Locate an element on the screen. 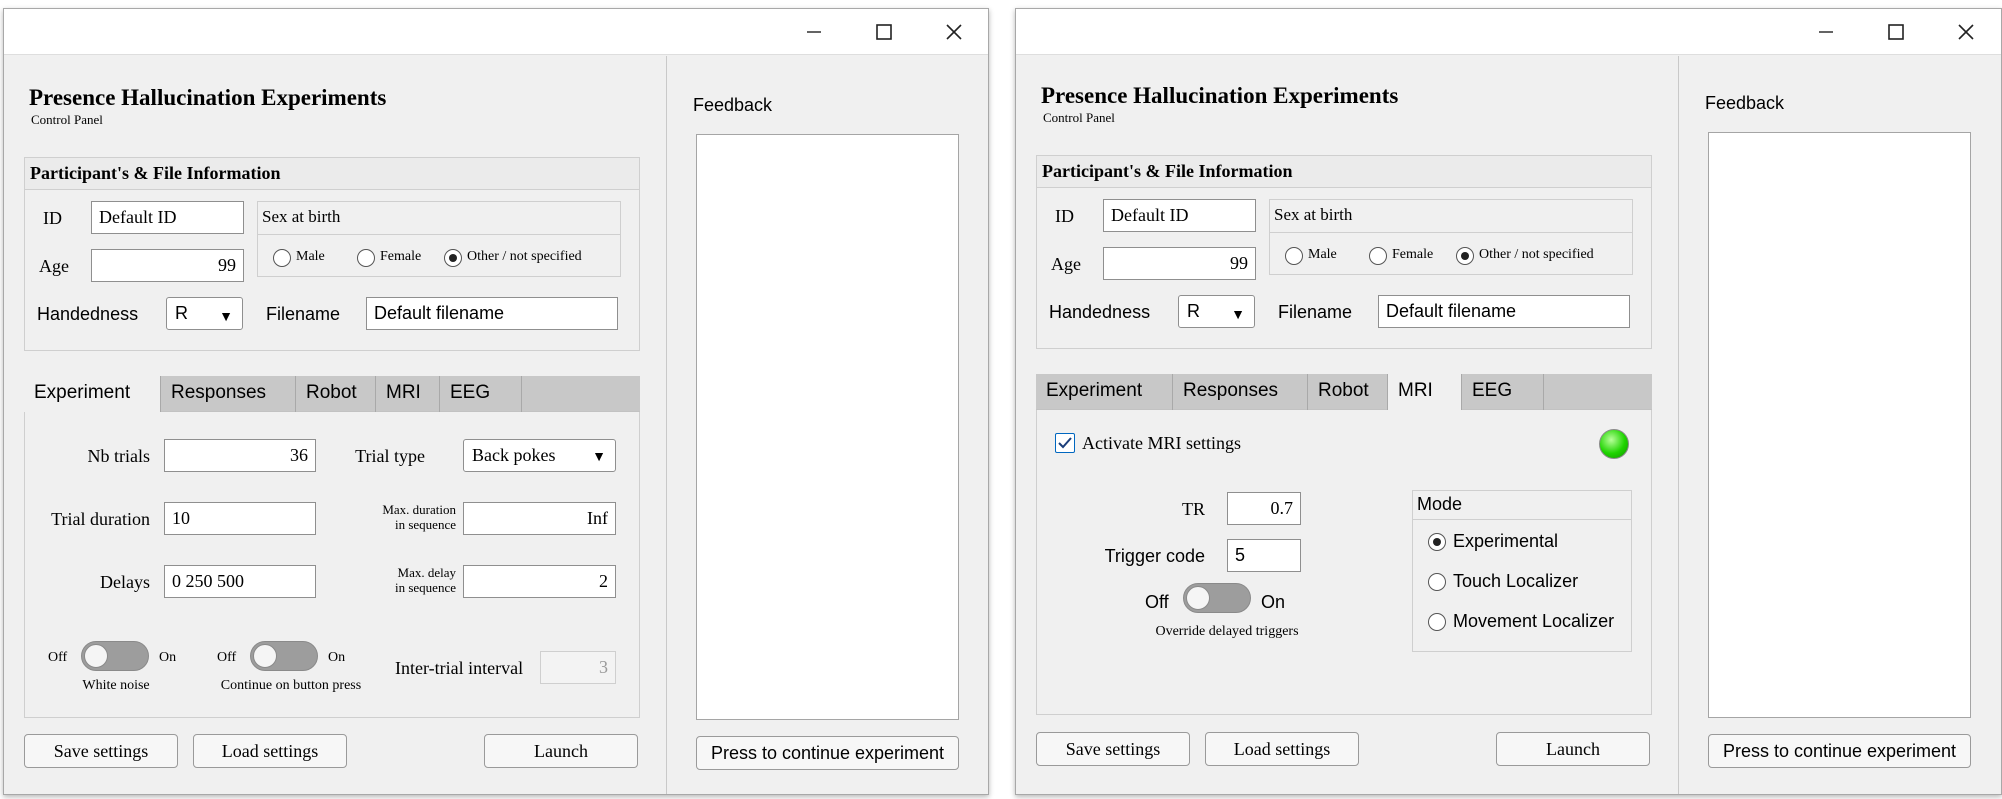 Image resolution: width=2002 pixels, height=799 pixels. dropdown-arrow-icon: ▼ is located at coordinates (1238, 314).